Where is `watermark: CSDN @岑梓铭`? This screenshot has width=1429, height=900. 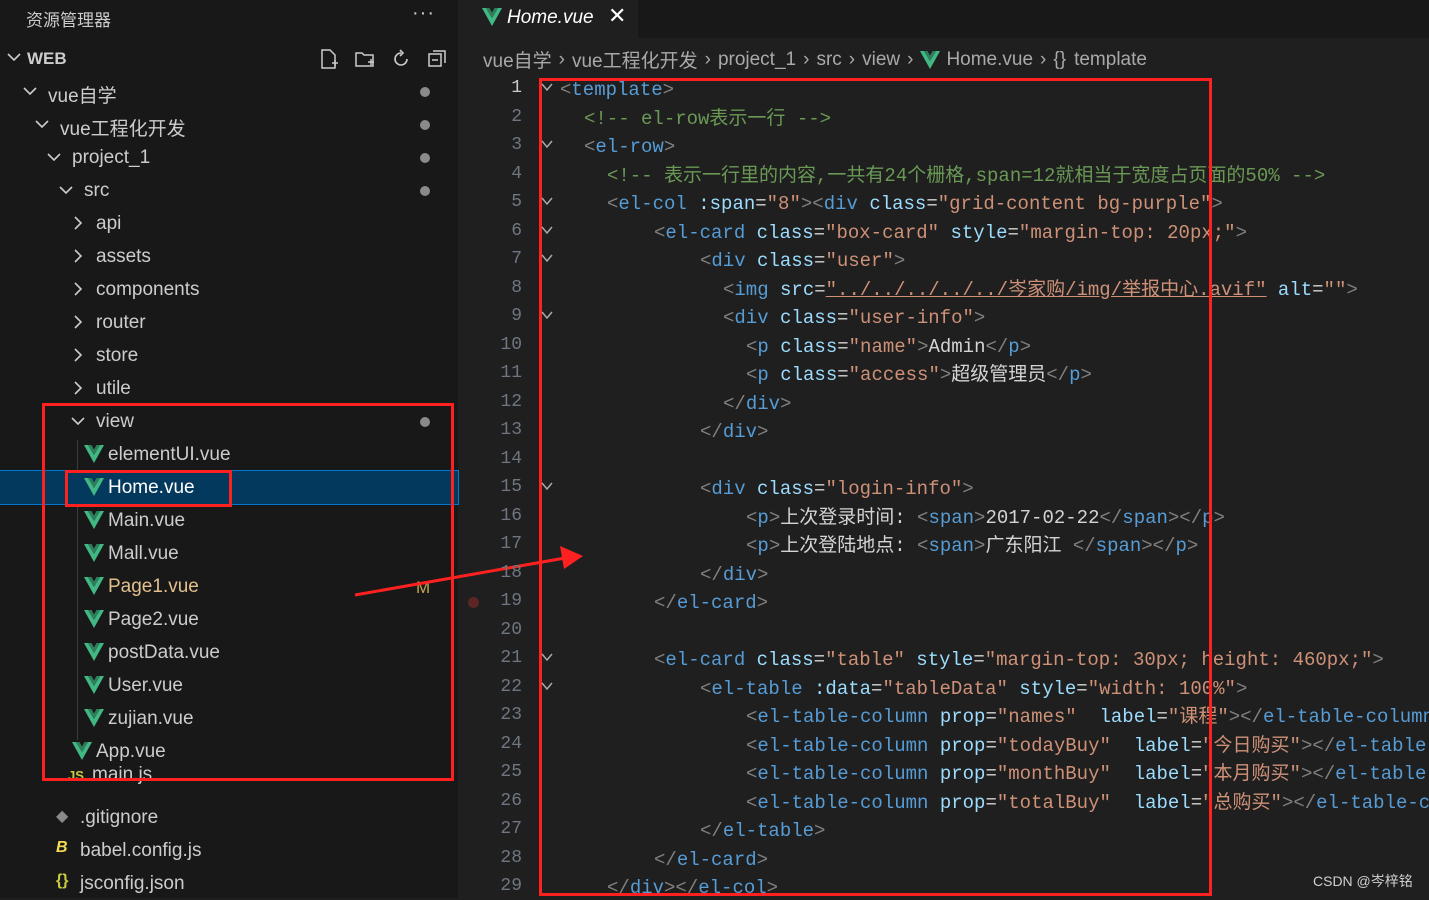
watermark: CSDN @岑梓铭 is located at coordinates (1363, 881).